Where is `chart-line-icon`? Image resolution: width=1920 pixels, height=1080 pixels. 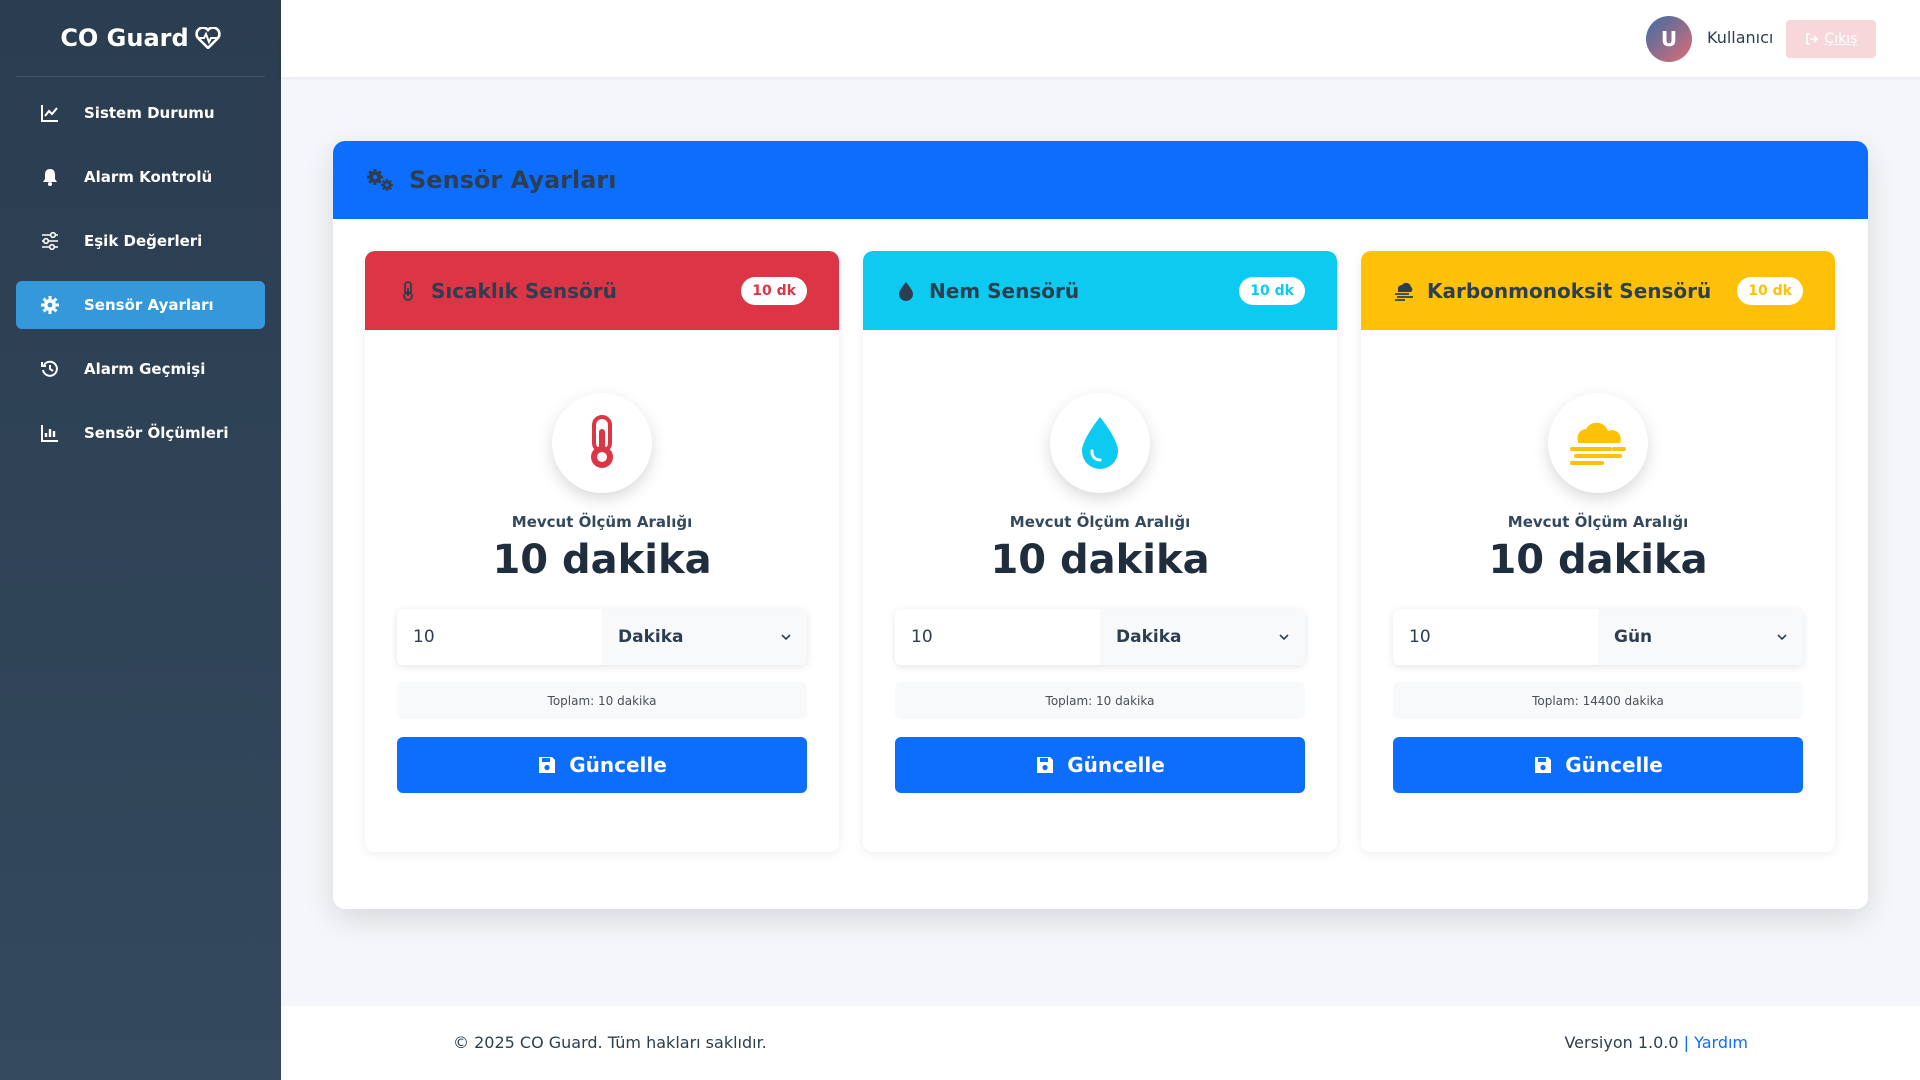
chart-line-icon is located at coordinates (49, 113).